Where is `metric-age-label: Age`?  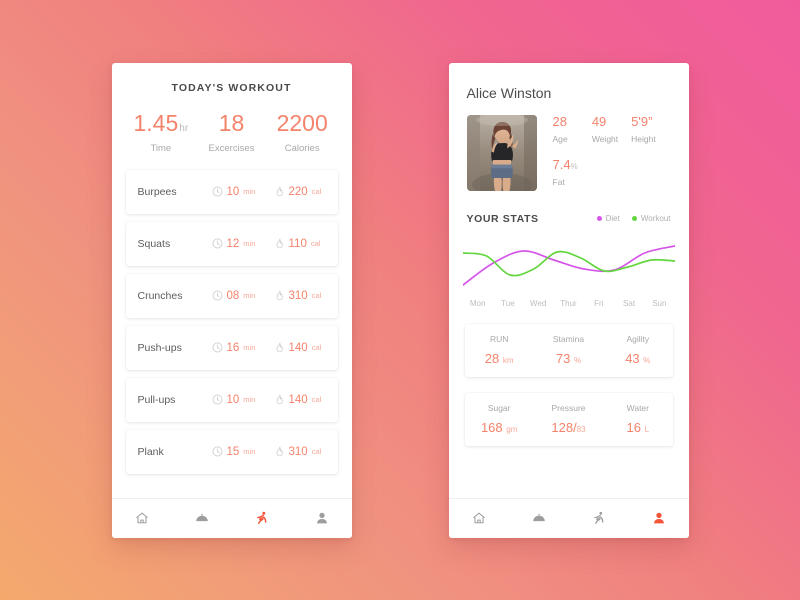
metric-age-label: Age is located at coordinates (560, 138).